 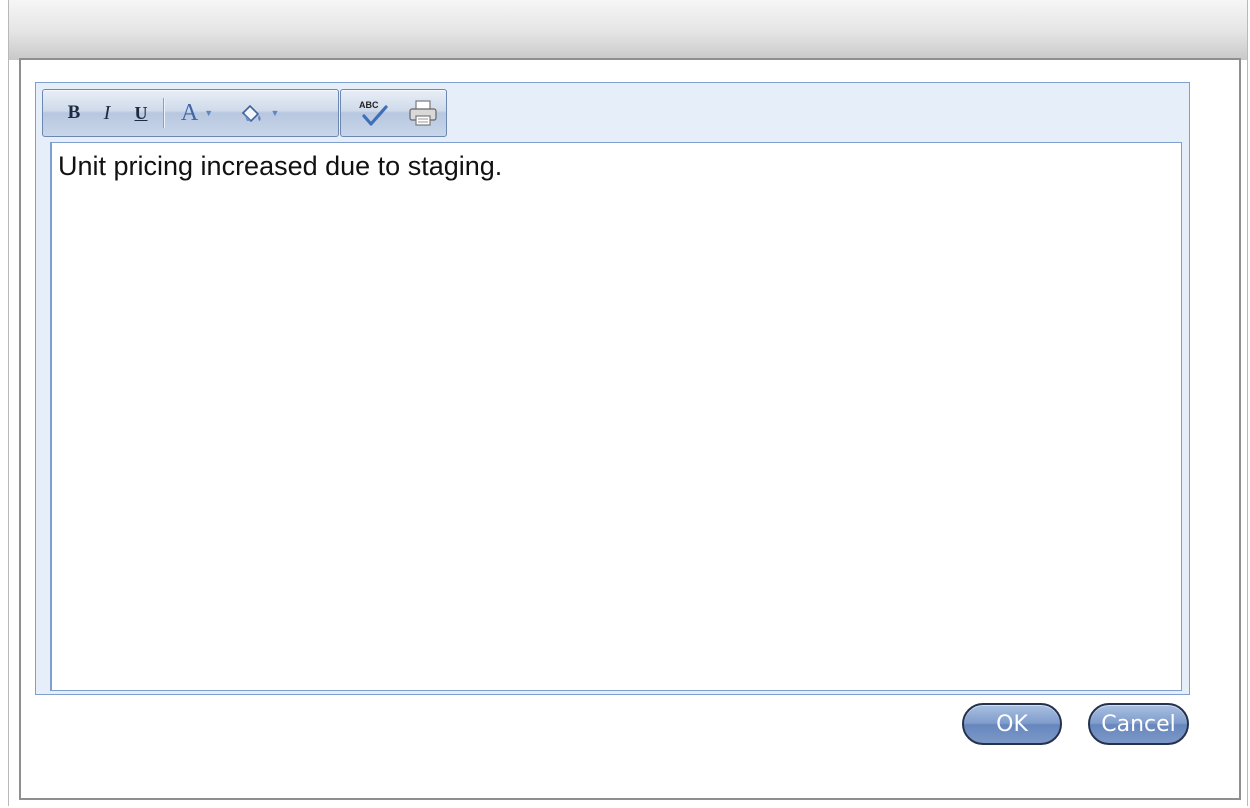 I want to click on font-color-button: A ▼, so click(x=197, y=113).